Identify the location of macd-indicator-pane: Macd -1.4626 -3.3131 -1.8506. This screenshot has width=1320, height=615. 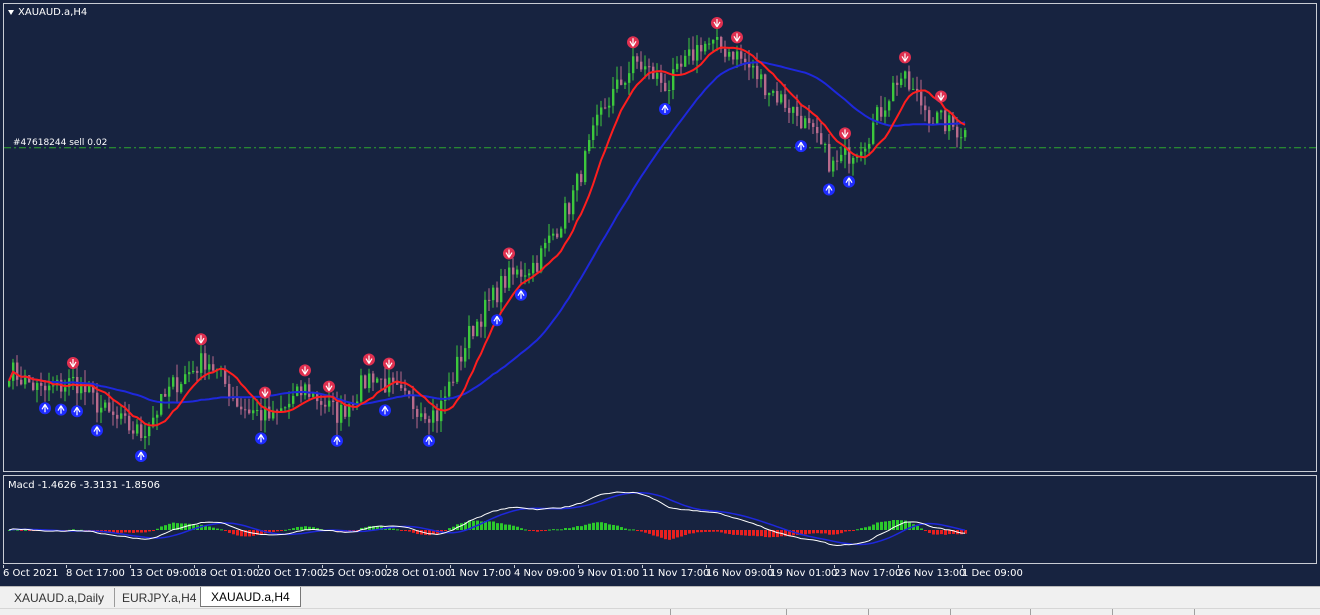
(660, 519).